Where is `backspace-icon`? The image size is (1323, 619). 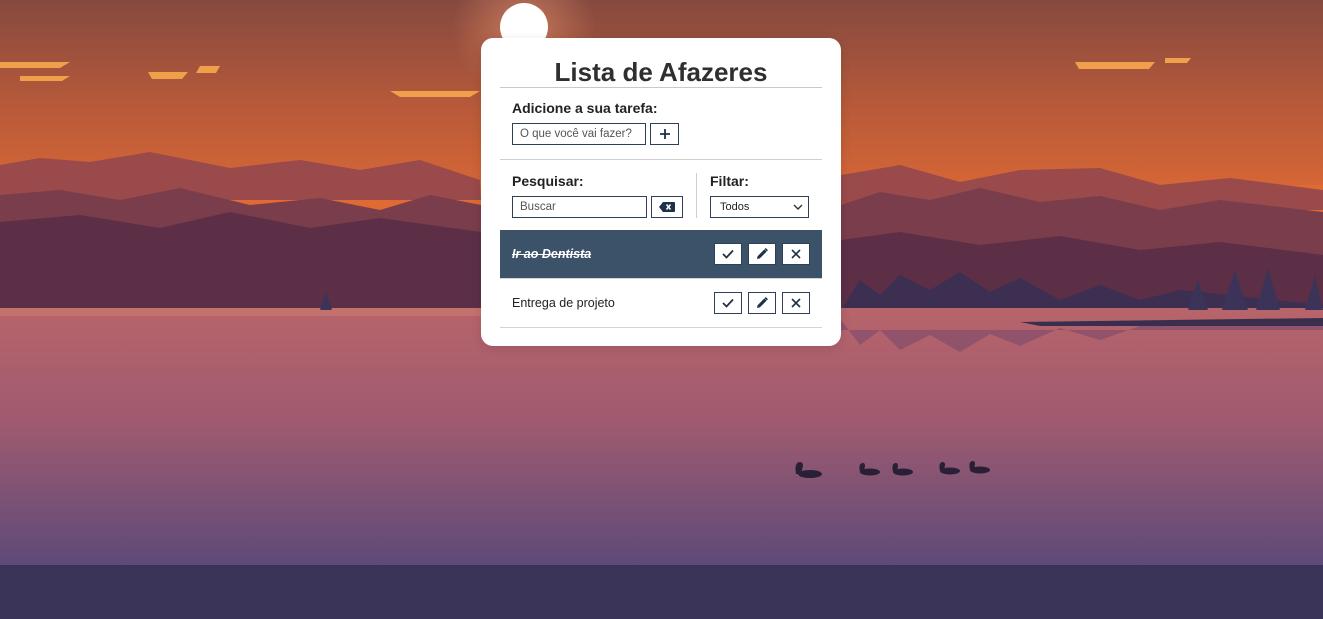 backspace-icon is located at coordinates (667, 207).